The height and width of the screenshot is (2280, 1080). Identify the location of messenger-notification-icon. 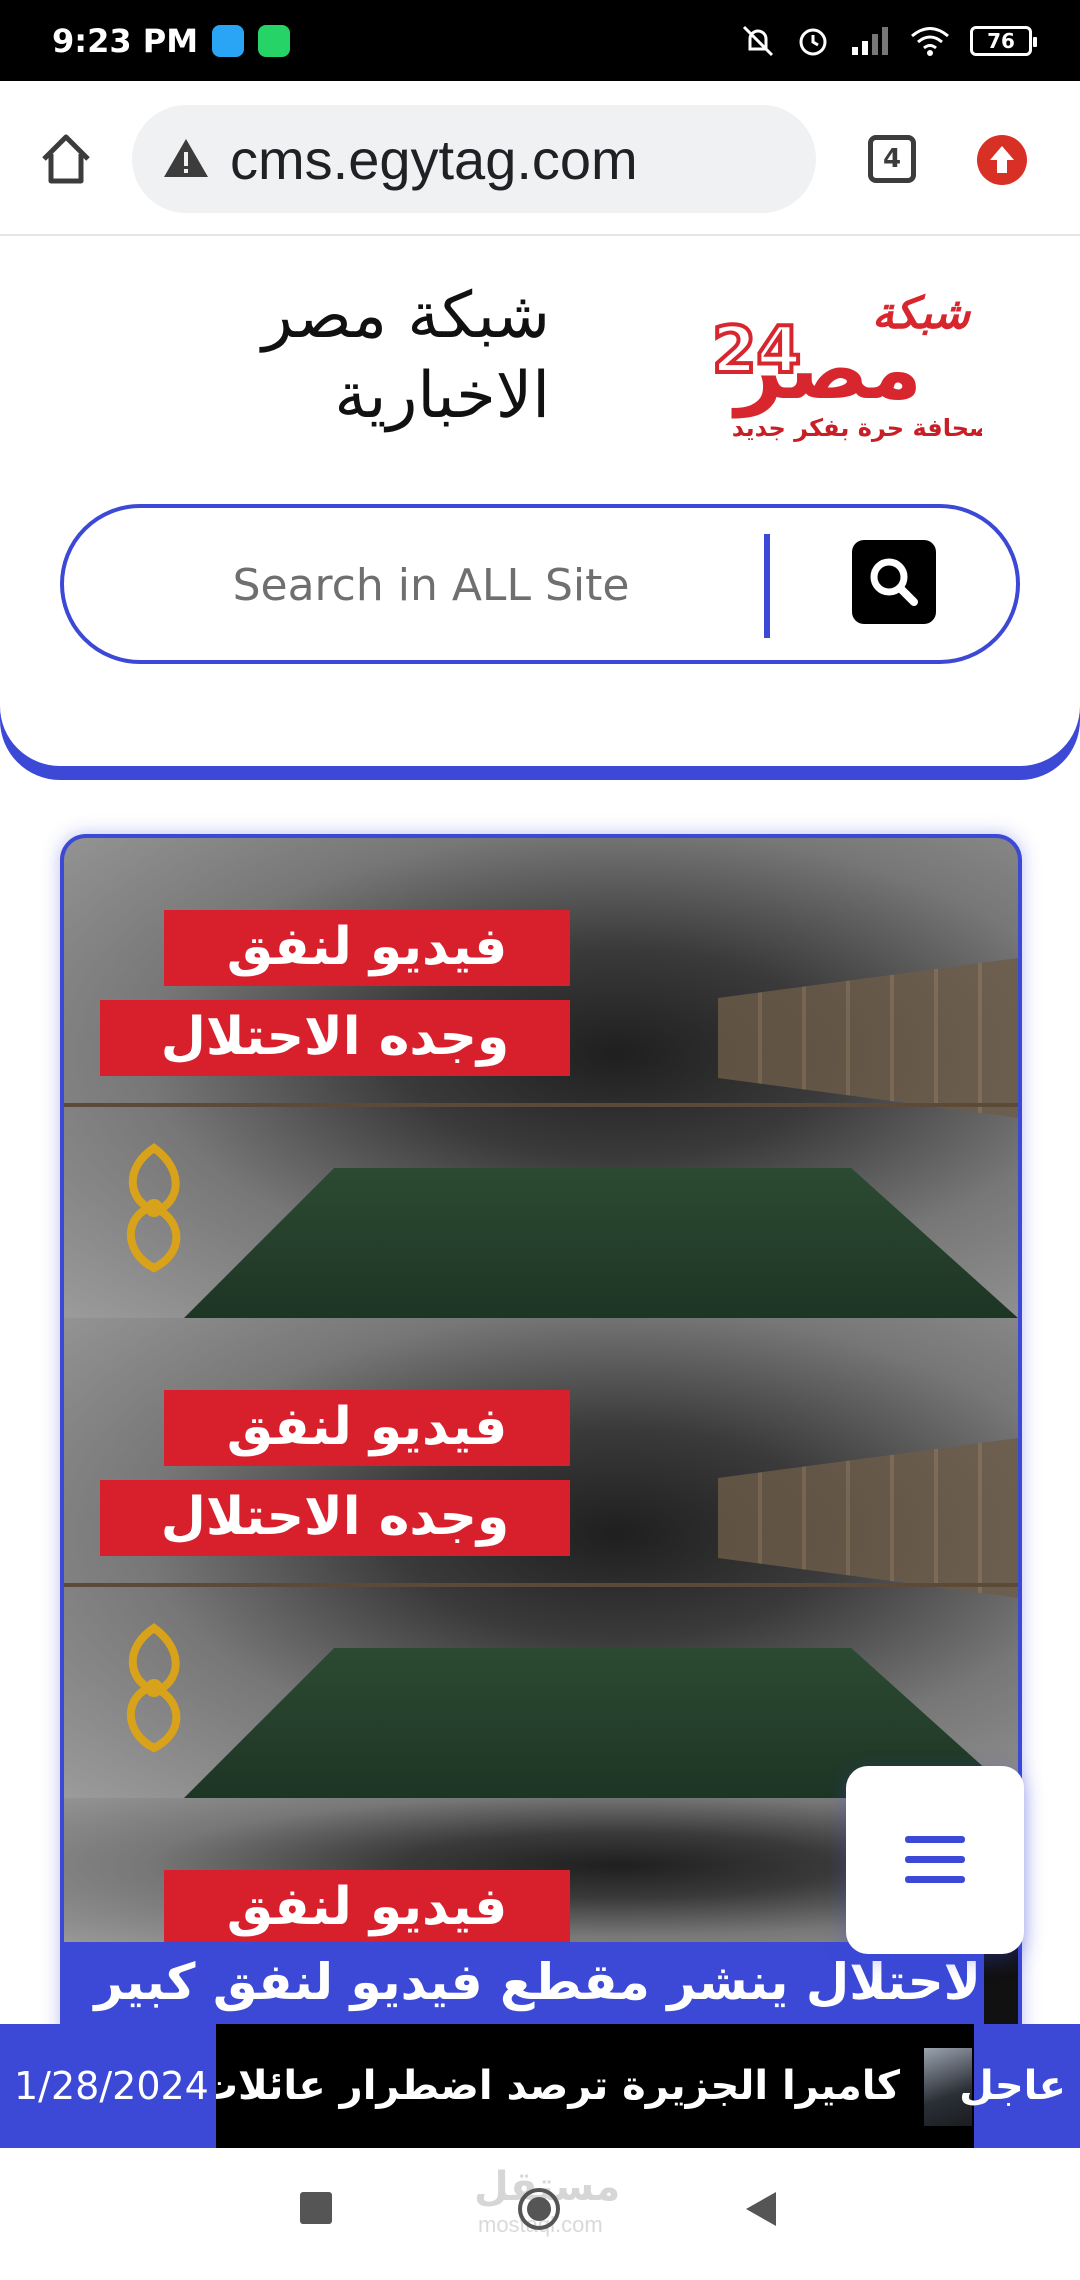
(228, 40).